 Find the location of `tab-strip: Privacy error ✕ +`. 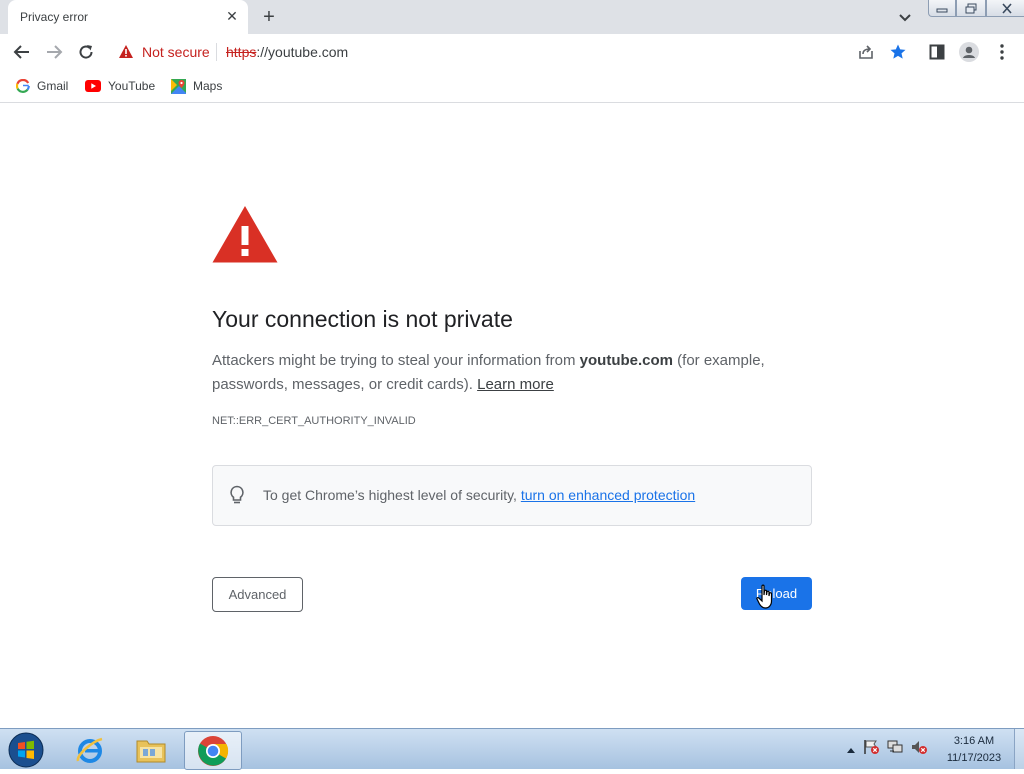

tab-strip: Privacy error ✕ + is located at coordinates (512, 17).